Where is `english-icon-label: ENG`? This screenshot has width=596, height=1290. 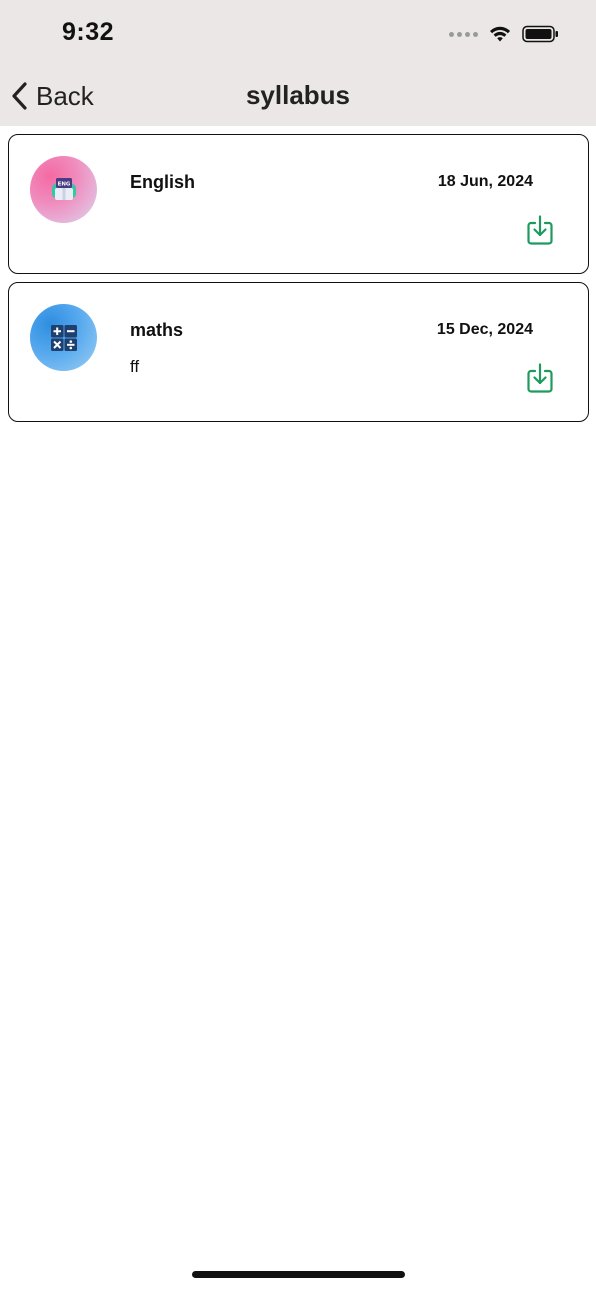 english-icon-label: ENG is located at coordinates (63, 184).